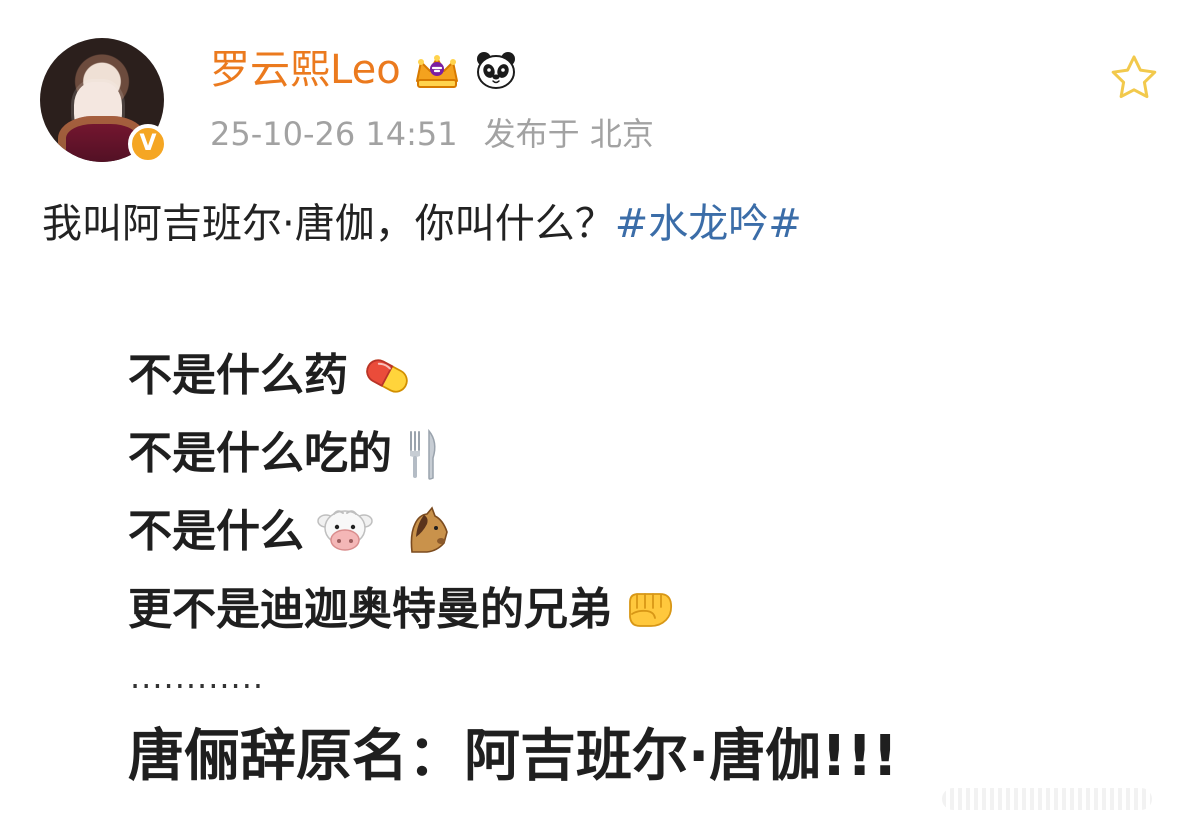  Describe the element at coordinates (104, 102) in the screenshot. I see `avatar-container: V` at that location.